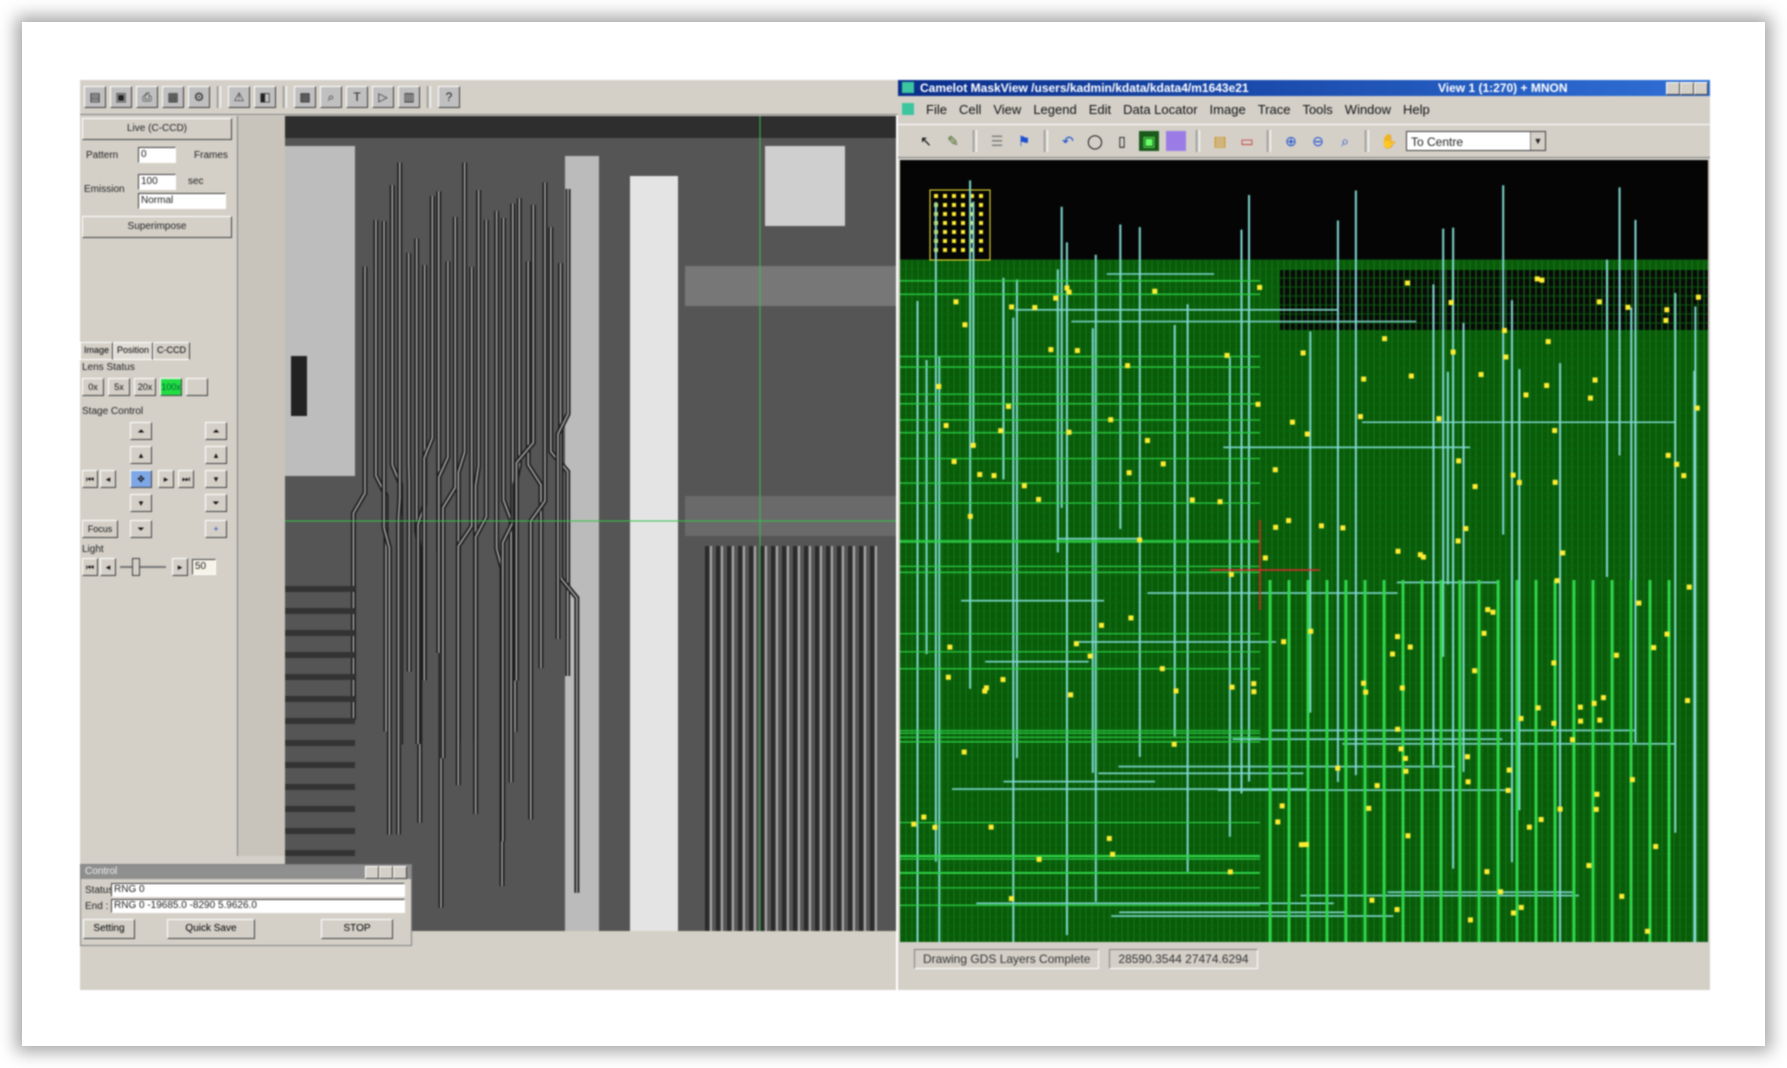 This screenshot has height=1068, width=1787. Describe the element at coordinates (449, 97) in the screenshot. I see `help-icon: ?` at that location.